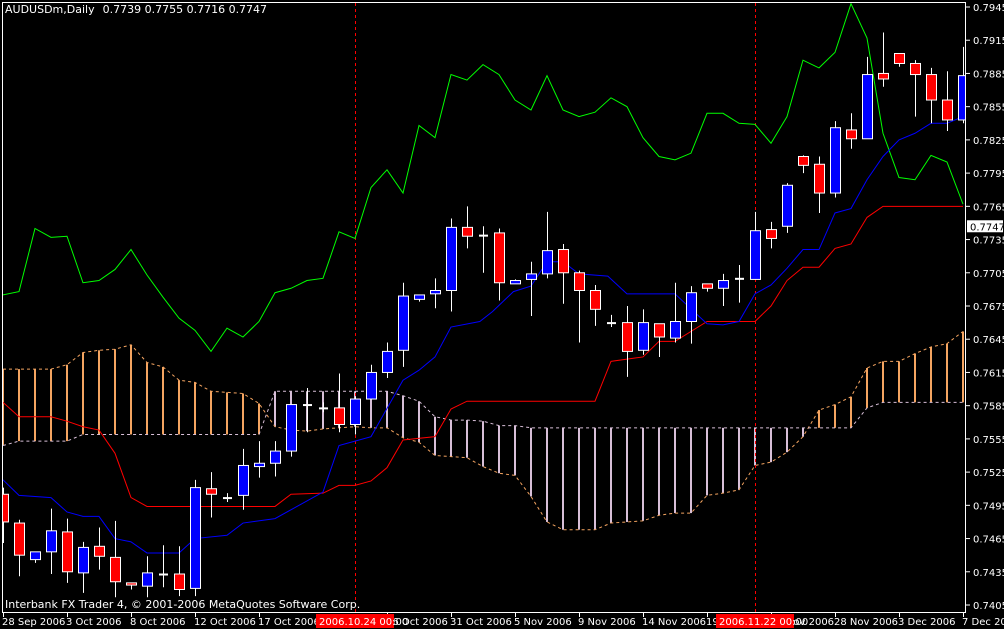 The width and height of the screenshot is (1004, 629). What do you see at coordinates (866, 622) in the screenshot?
I see `time-tick-label: 28 Nov 2006` at bounding box center [866, 622].